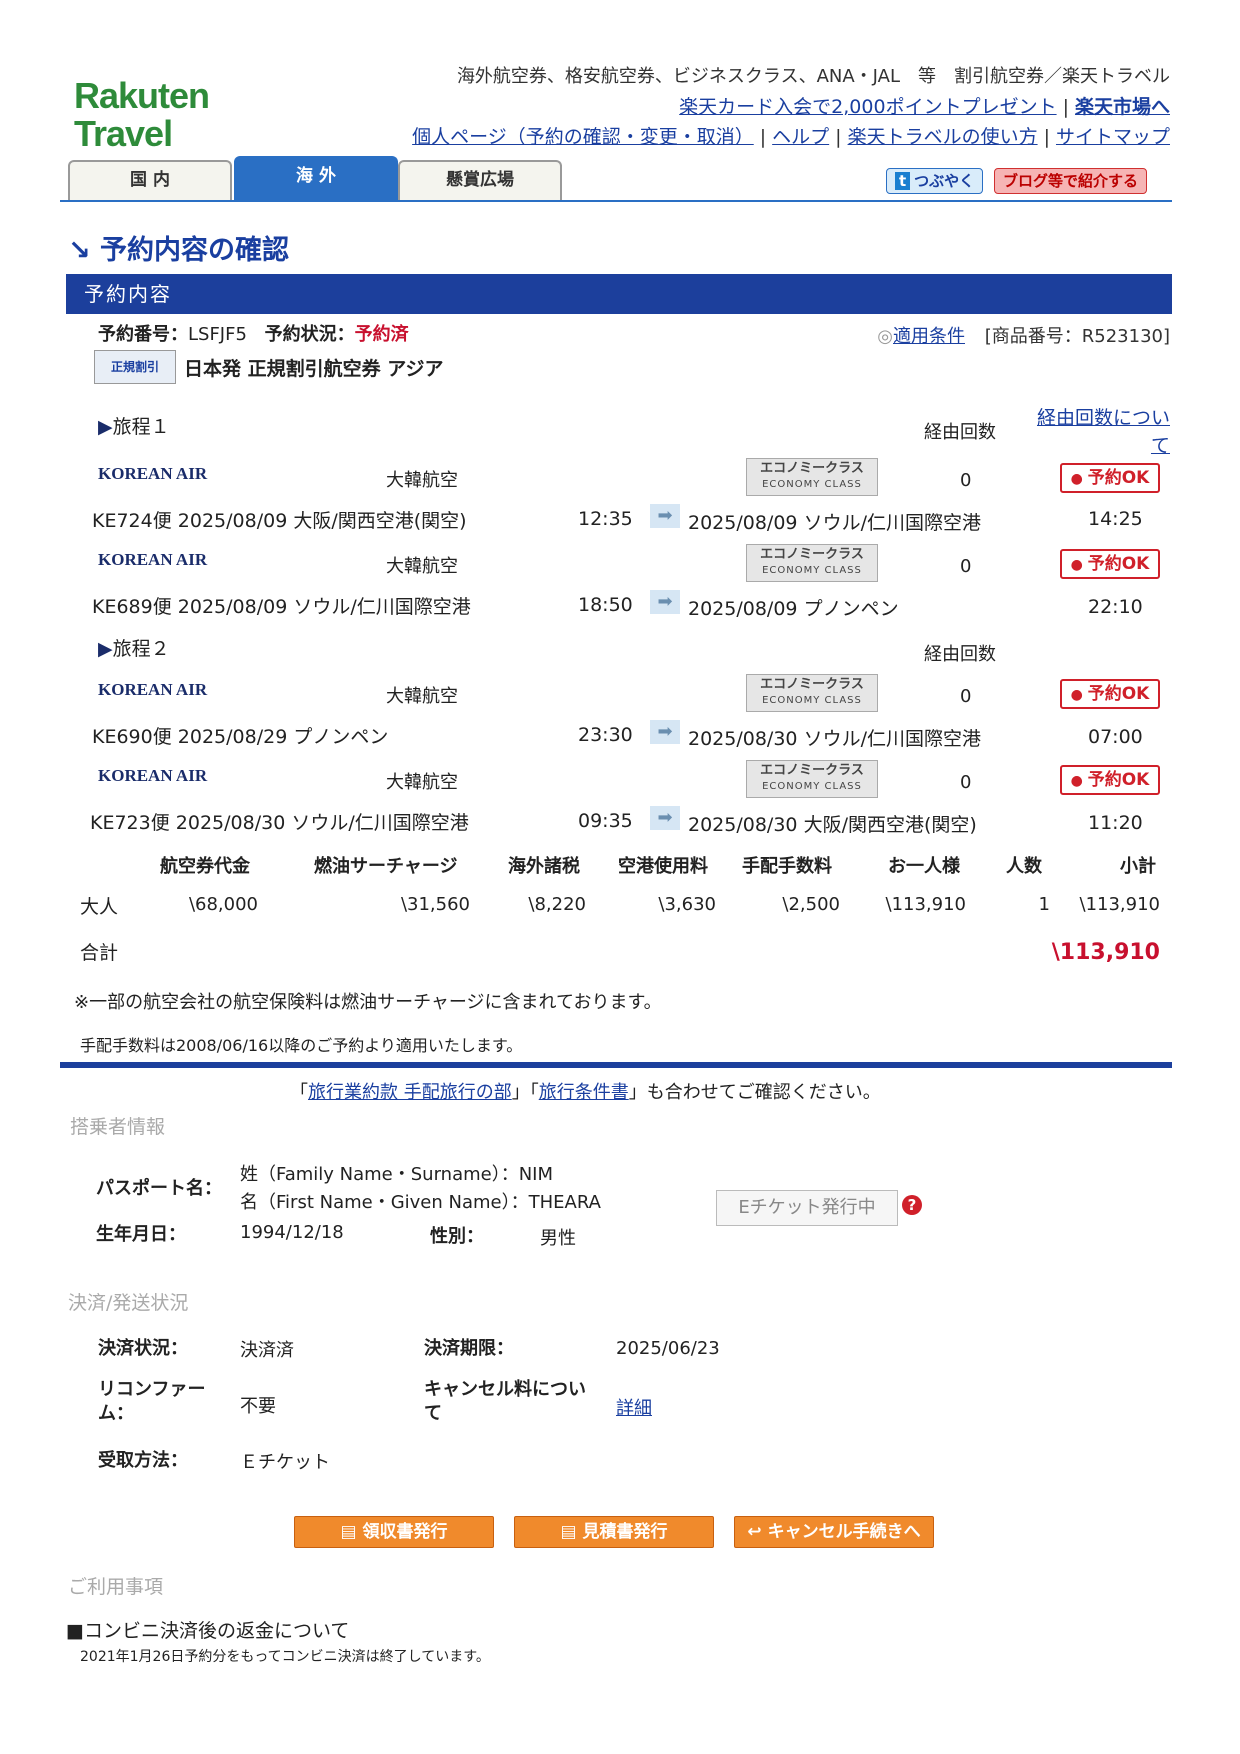 This screenshot has height=1754, width=1240. Describe the element at coordinates (217, 334) in the screenshot. I see `booking-number: LSFJF5` at that location.